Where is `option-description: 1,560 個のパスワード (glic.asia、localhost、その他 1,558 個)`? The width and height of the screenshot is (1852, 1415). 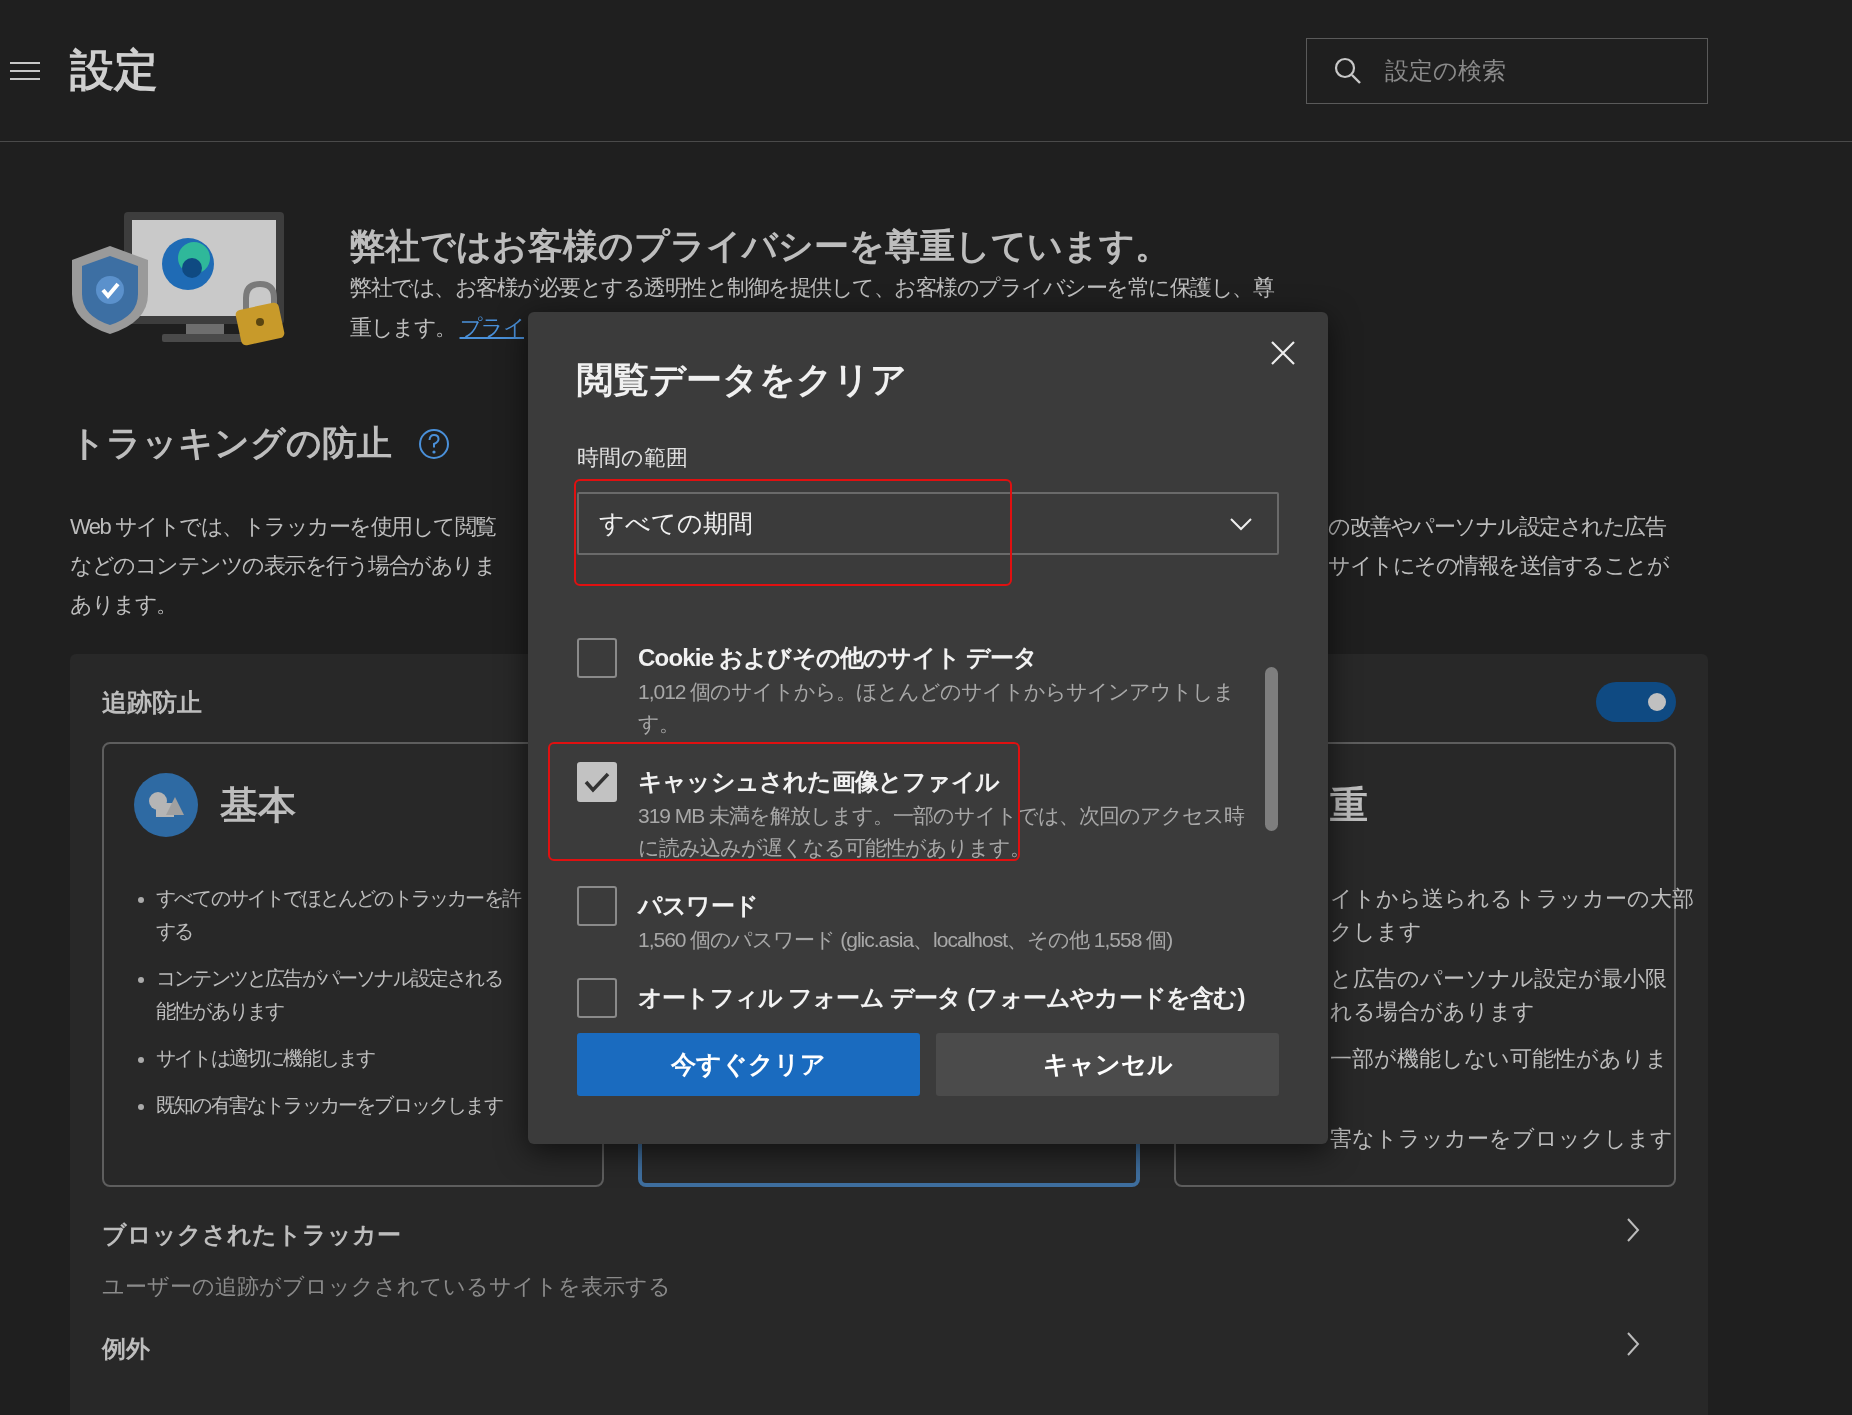 option-description: 1,560 個のパスワード (glic.asia、localhost、その他 1,558 個) is located at coordinates (906, 940).